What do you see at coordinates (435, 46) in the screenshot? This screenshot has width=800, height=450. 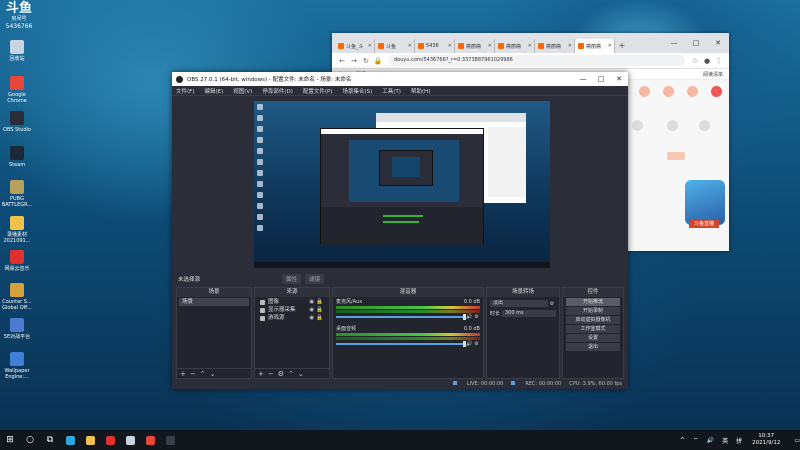 I see `browser-tab: 5436 ✕` at bounding box center [435, 46].